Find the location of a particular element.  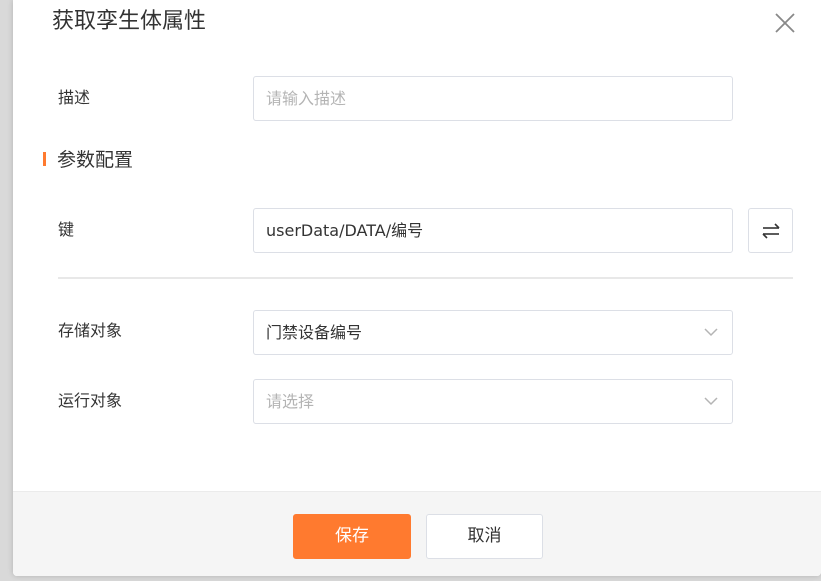

dialog-title: 获取孪生体属性 is located at coordinates (129, 21).